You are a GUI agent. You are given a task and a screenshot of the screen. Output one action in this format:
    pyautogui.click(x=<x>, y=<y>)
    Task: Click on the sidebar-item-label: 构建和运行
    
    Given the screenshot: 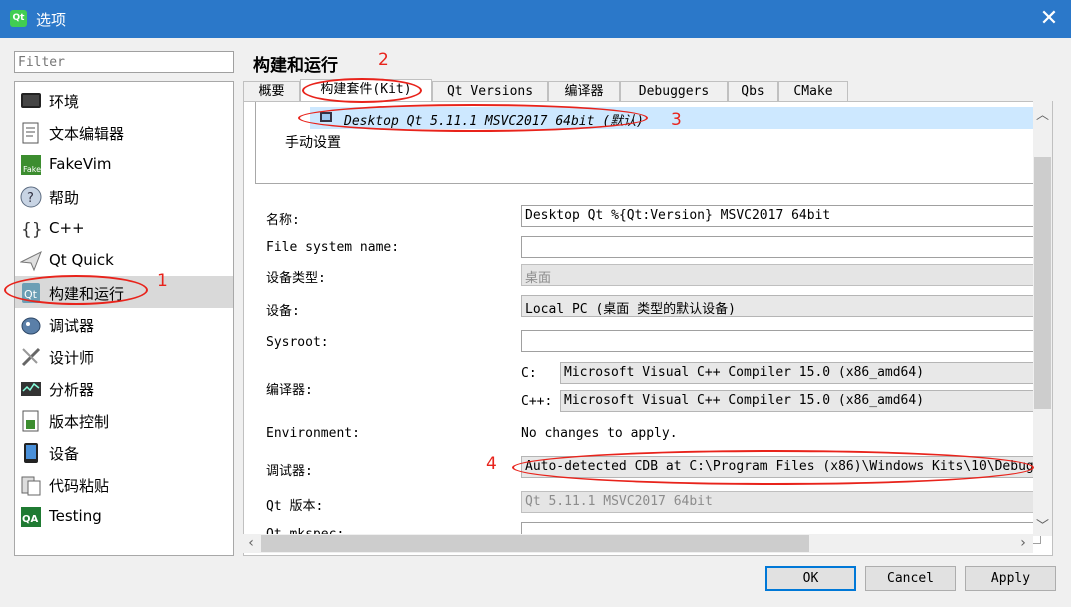 What is the action you would take?
    pyautogui.click(x=87, y=294)
    